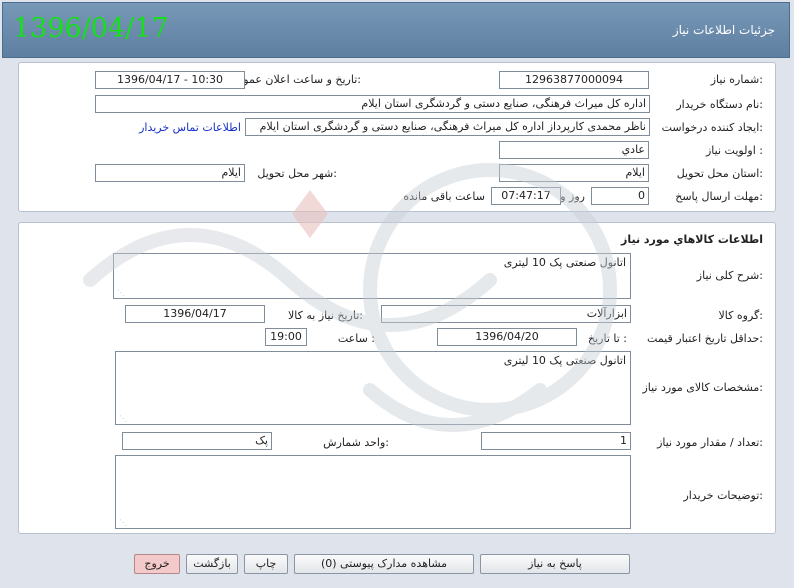 This screenshot has height=588, width=794. What do you see at coordinates (736, 79) in the screenshot?
I see `need-number-label: شماره نیاز:` at bounding box center [736, 79].